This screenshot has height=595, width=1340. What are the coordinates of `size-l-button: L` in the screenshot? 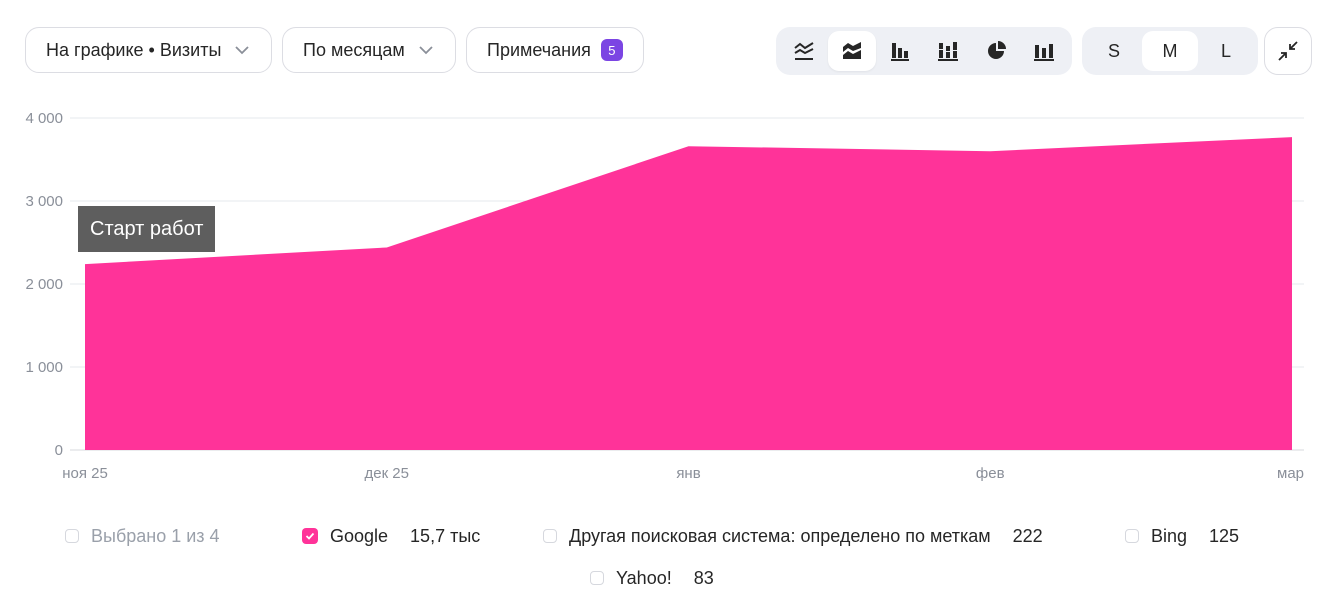 It's located at (1226, 51).